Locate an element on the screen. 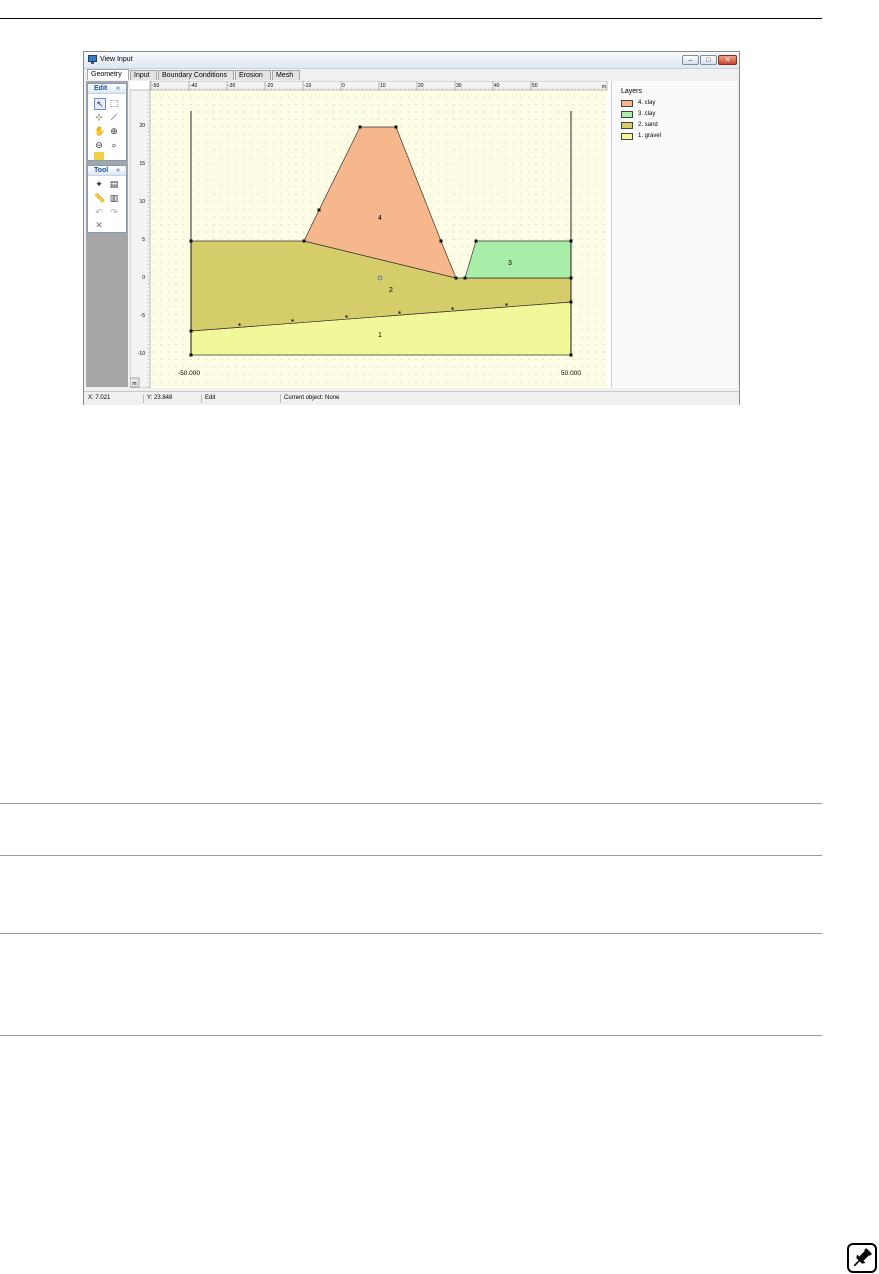 This screenshot has width=879, height=1274. status-current-object: Current object: None is located at coordinates (312, 398).